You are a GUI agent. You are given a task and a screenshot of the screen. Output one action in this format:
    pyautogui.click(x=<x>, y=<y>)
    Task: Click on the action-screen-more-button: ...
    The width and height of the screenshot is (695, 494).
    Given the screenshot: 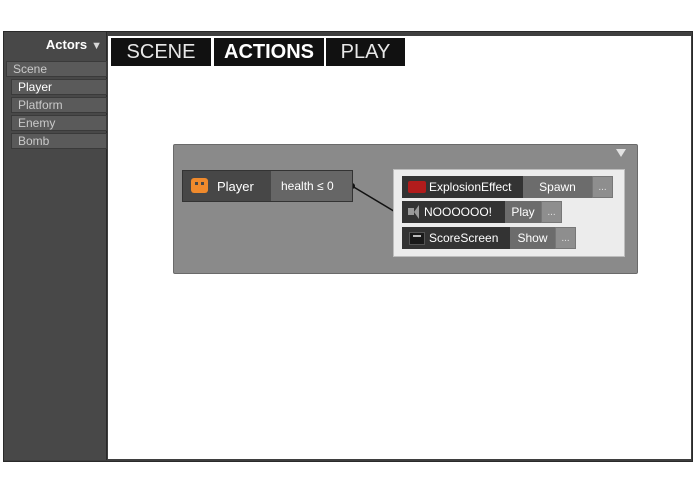 What is the action you would take?
    pyautogui.click(x=565, y=238)
    